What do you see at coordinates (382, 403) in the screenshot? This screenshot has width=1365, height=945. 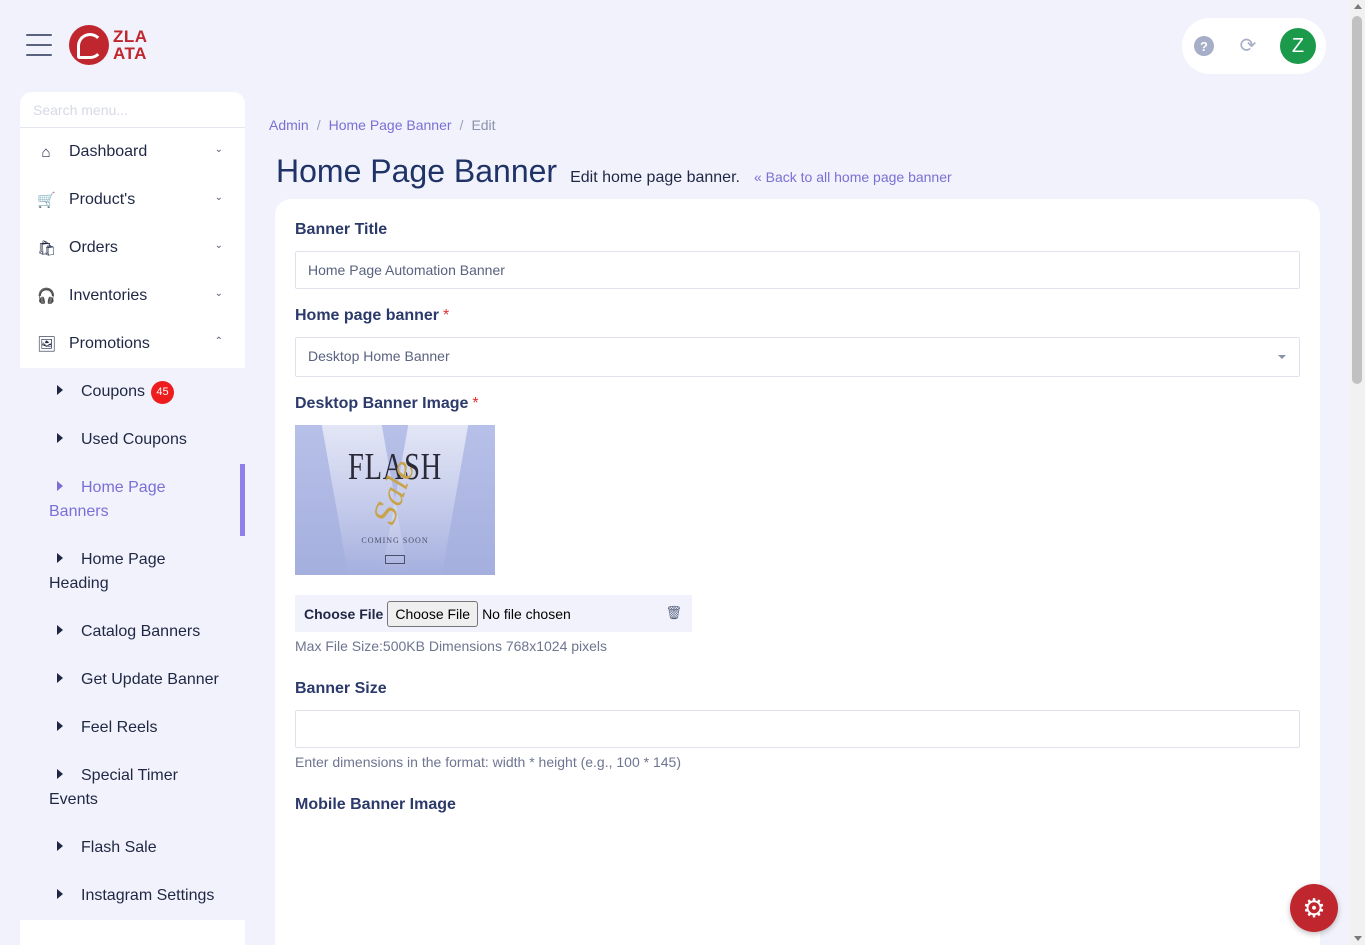 I see `desktop-image-label-text: Desktop Banner Image` at bounding box center [382, 403].